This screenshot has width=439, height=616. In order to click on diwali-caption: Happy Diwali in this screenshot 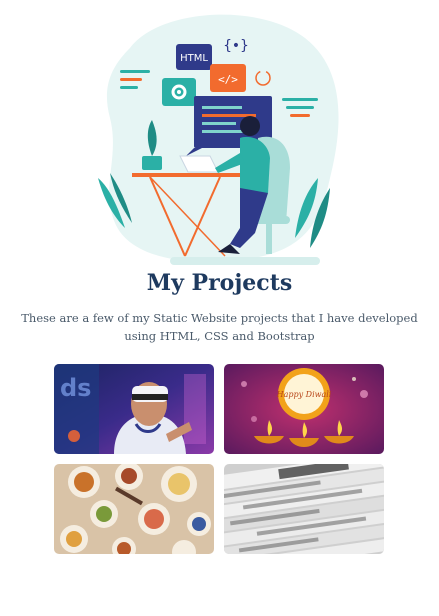, I will do `click(304, 394)`.